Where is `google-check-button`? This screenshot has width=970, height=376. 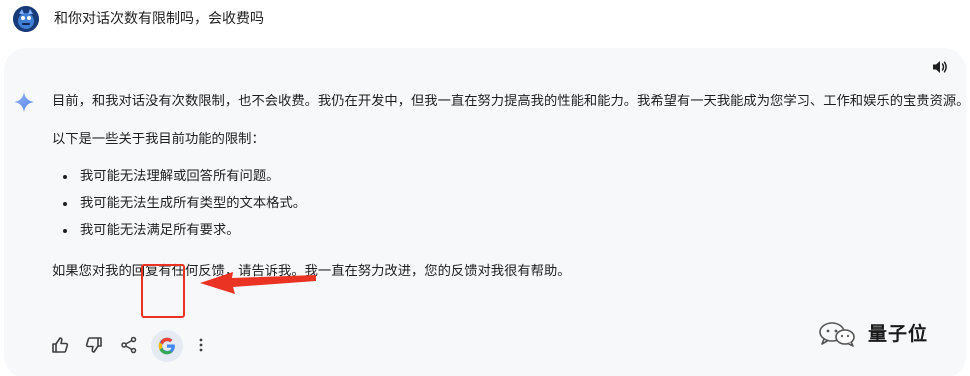
google-check-button is located at coordinates (167, 346).